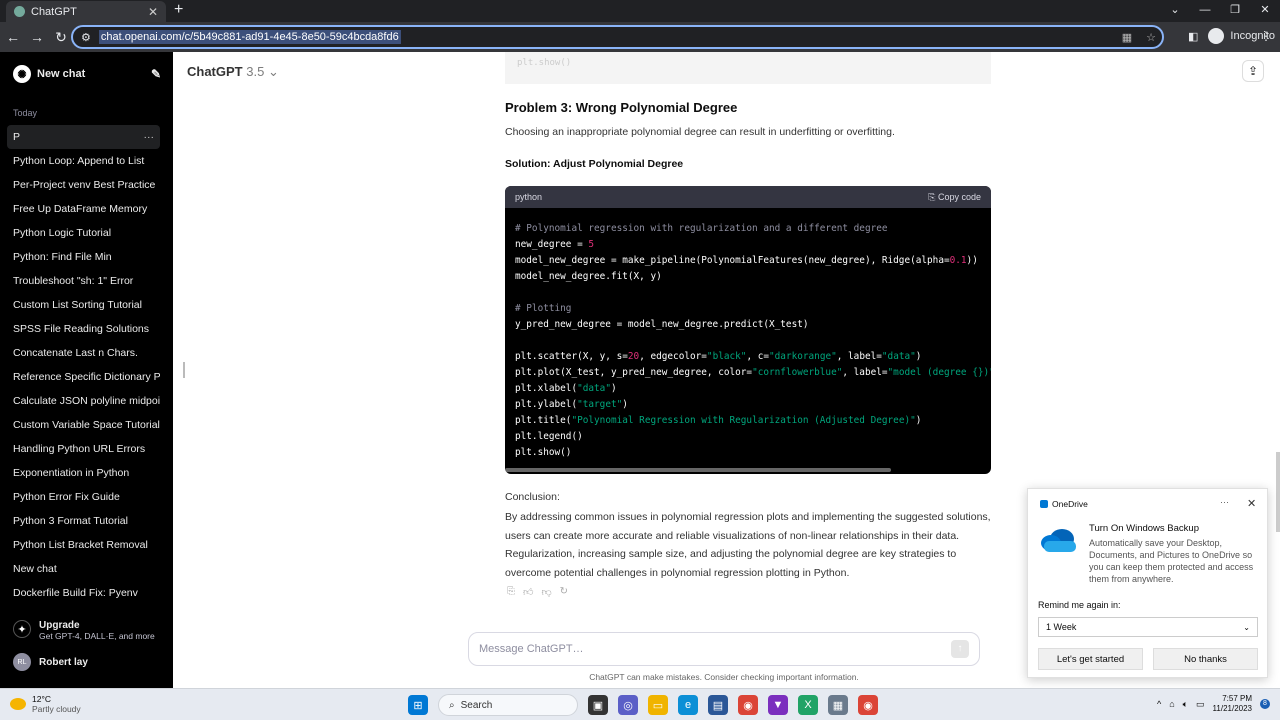 Image resolution: width=1280 pixels, height=720 pixels. I want to click on close-tab-icon: ✕, so click(153, 12).